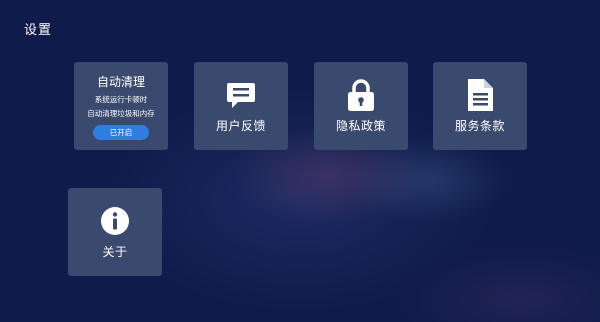  I want to click on about-tile: 关于, so click(115, 232).